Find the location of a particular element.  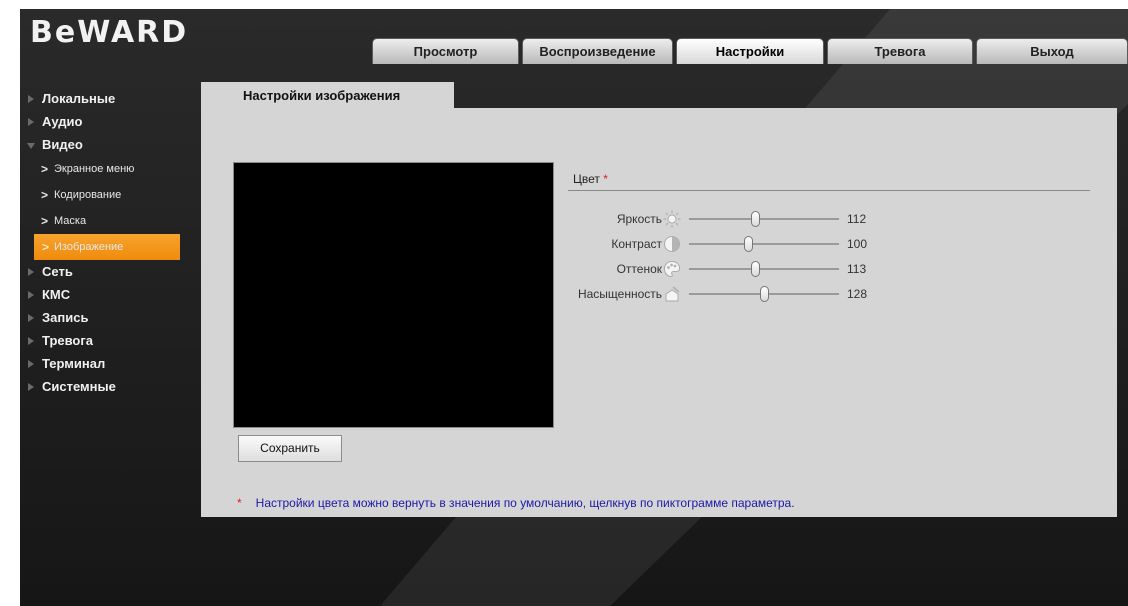

brightness-label: Яркость is located at coordinates (639, 219).